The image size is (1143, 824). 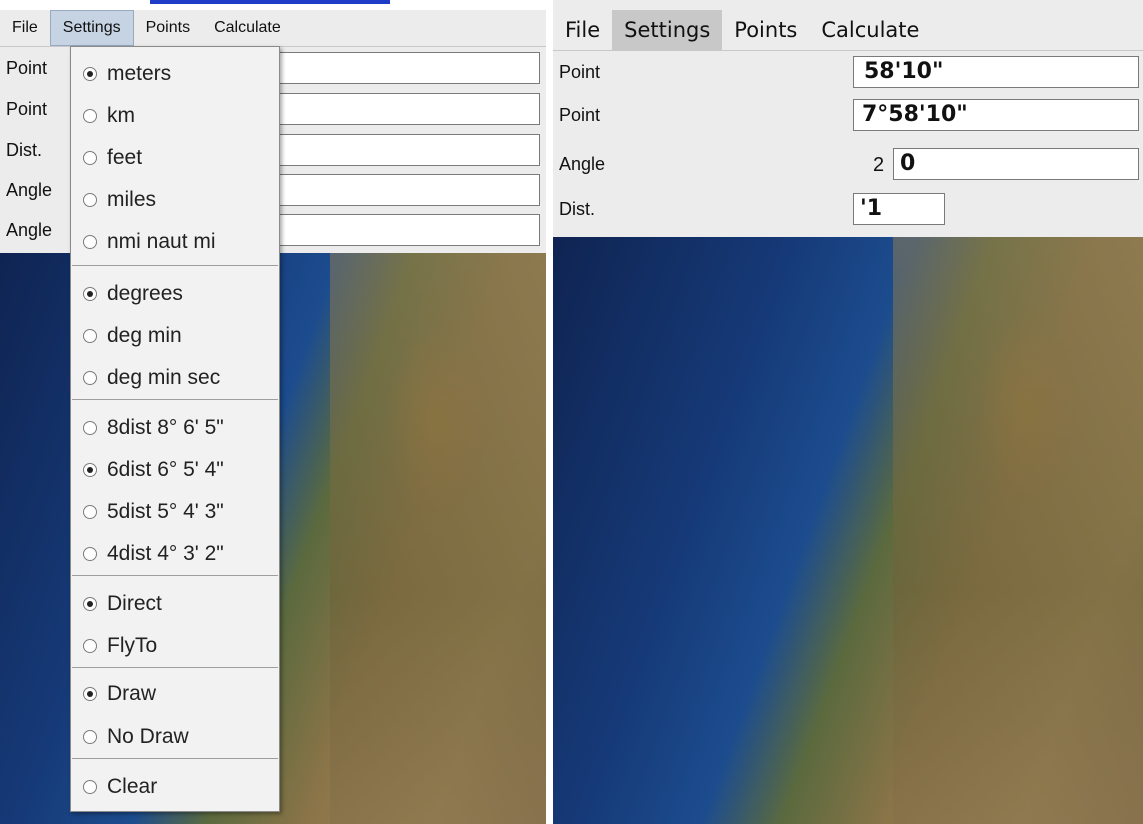 I want to click on settings-option: No Draw, so click(x=175, y=737).